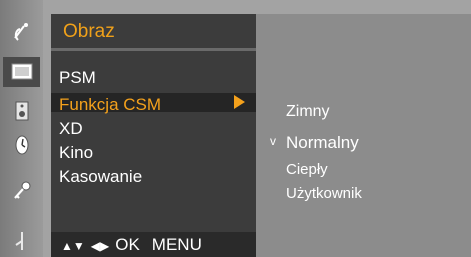  What do you see at coordinates (21, 191) in the screenshot?
I see `key-icon` at bounding box center [21, 191].